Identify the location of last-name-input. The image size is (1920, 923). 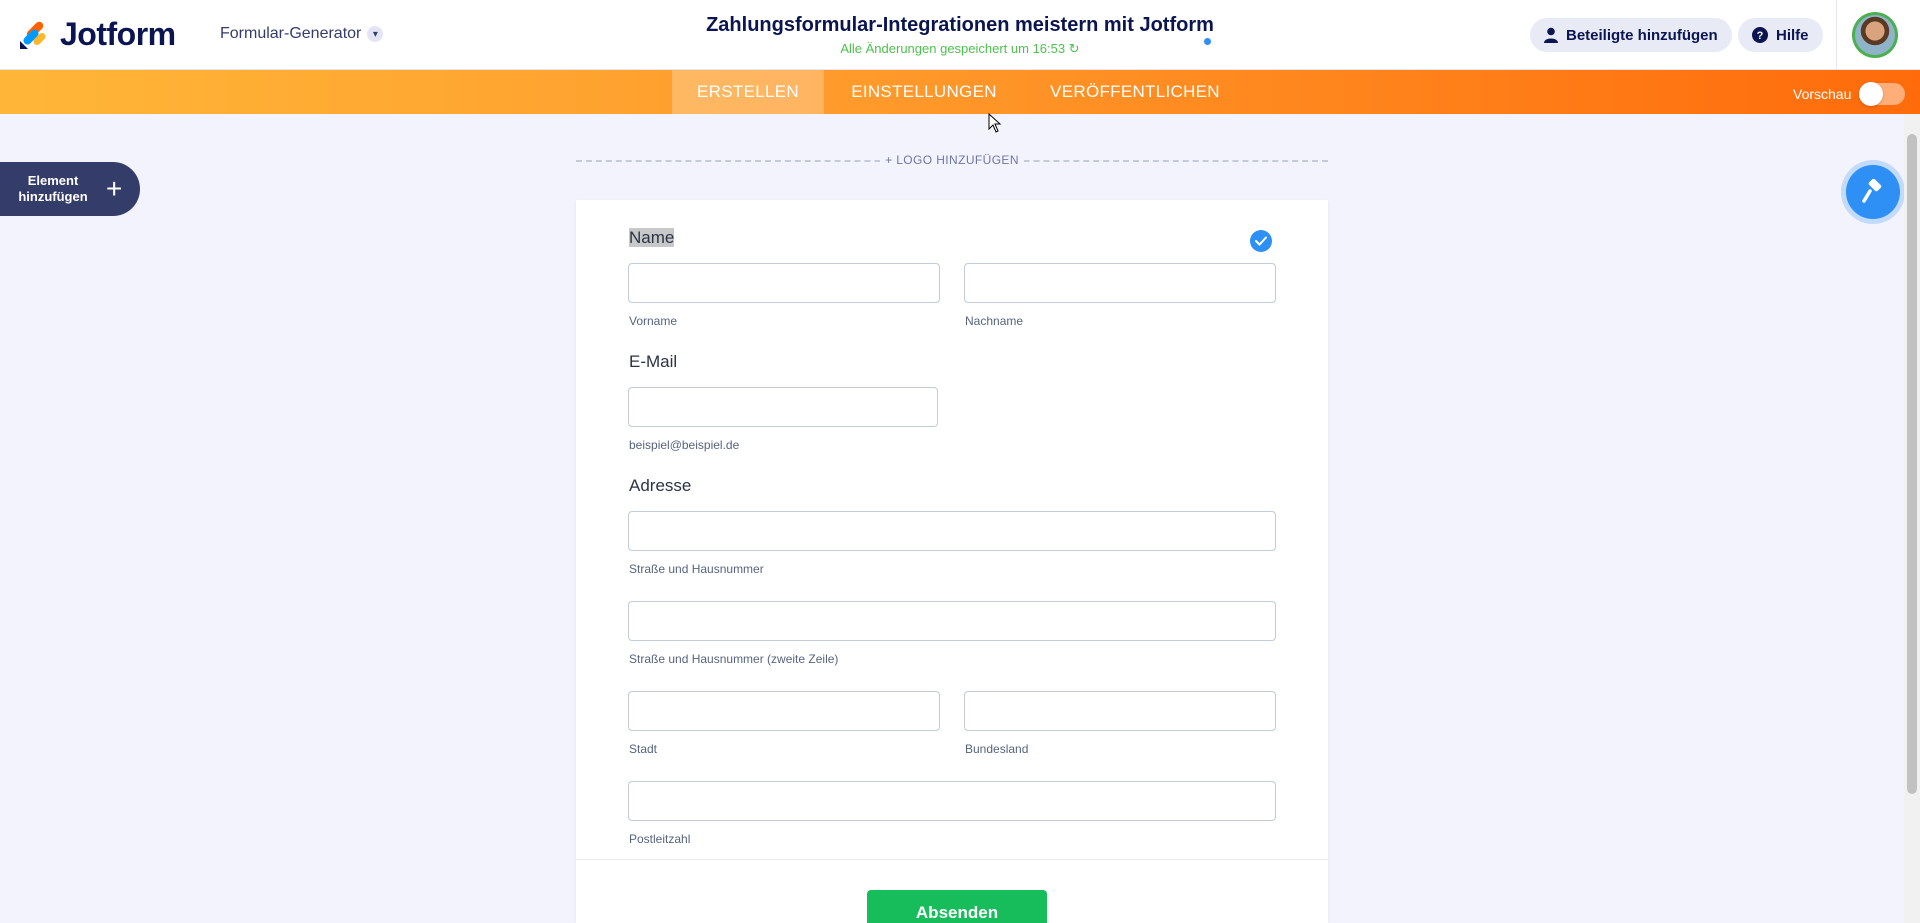
(1120, 283).